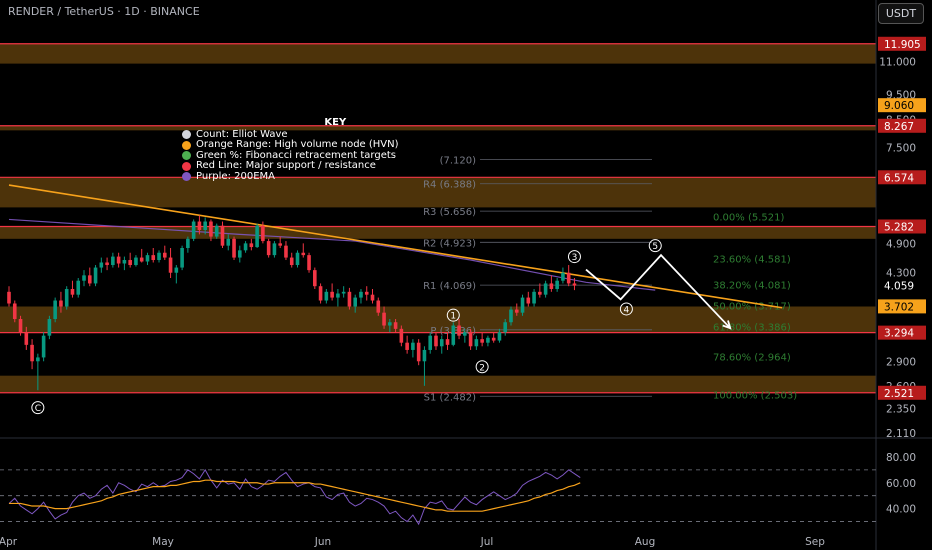  What do you see at coordinates (899, 227) in the screenshot?
I see `price-tag: 5.282` at bounding box center [899, 227].